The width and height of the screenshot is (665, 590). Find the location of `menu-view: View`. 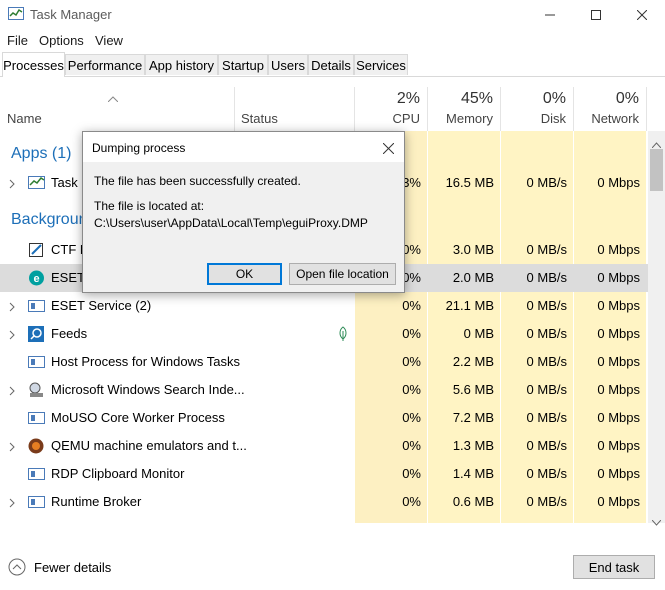

menu-view: View is located at coordinates (109, 40).